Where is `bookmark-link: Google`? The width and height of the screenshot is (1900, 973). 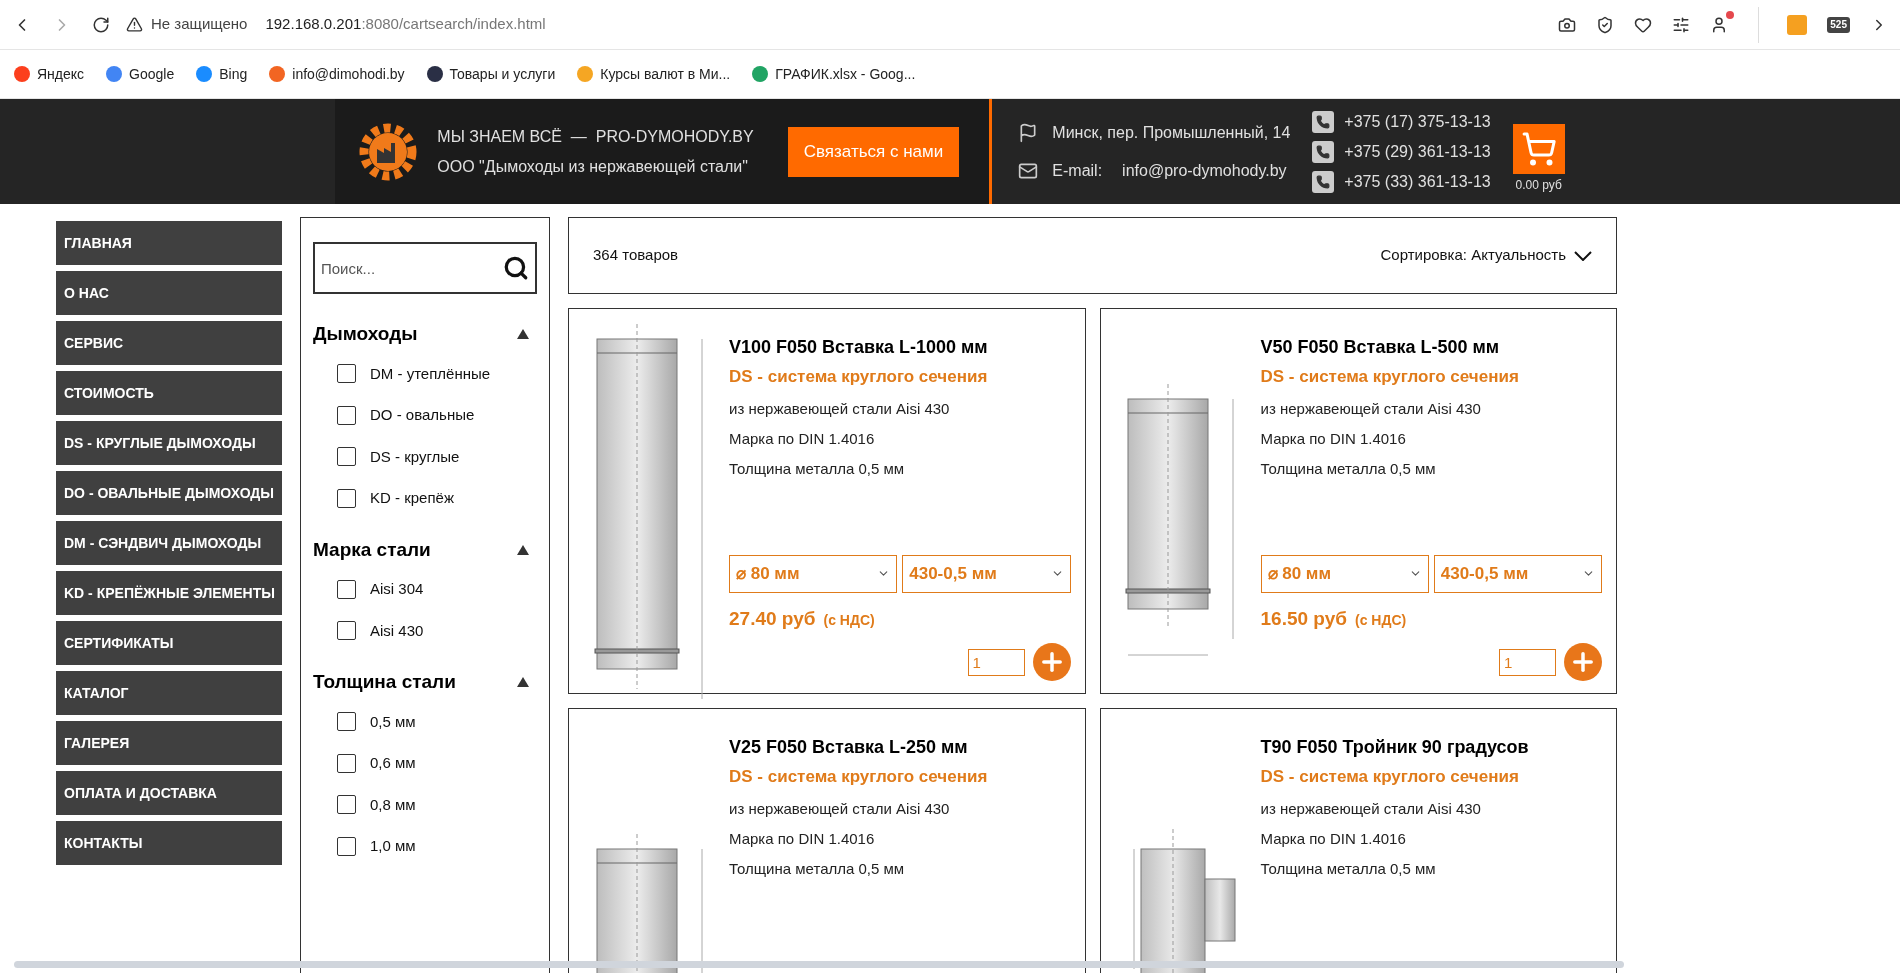 bookmark-link: Google is located at coordinates (140, 74).